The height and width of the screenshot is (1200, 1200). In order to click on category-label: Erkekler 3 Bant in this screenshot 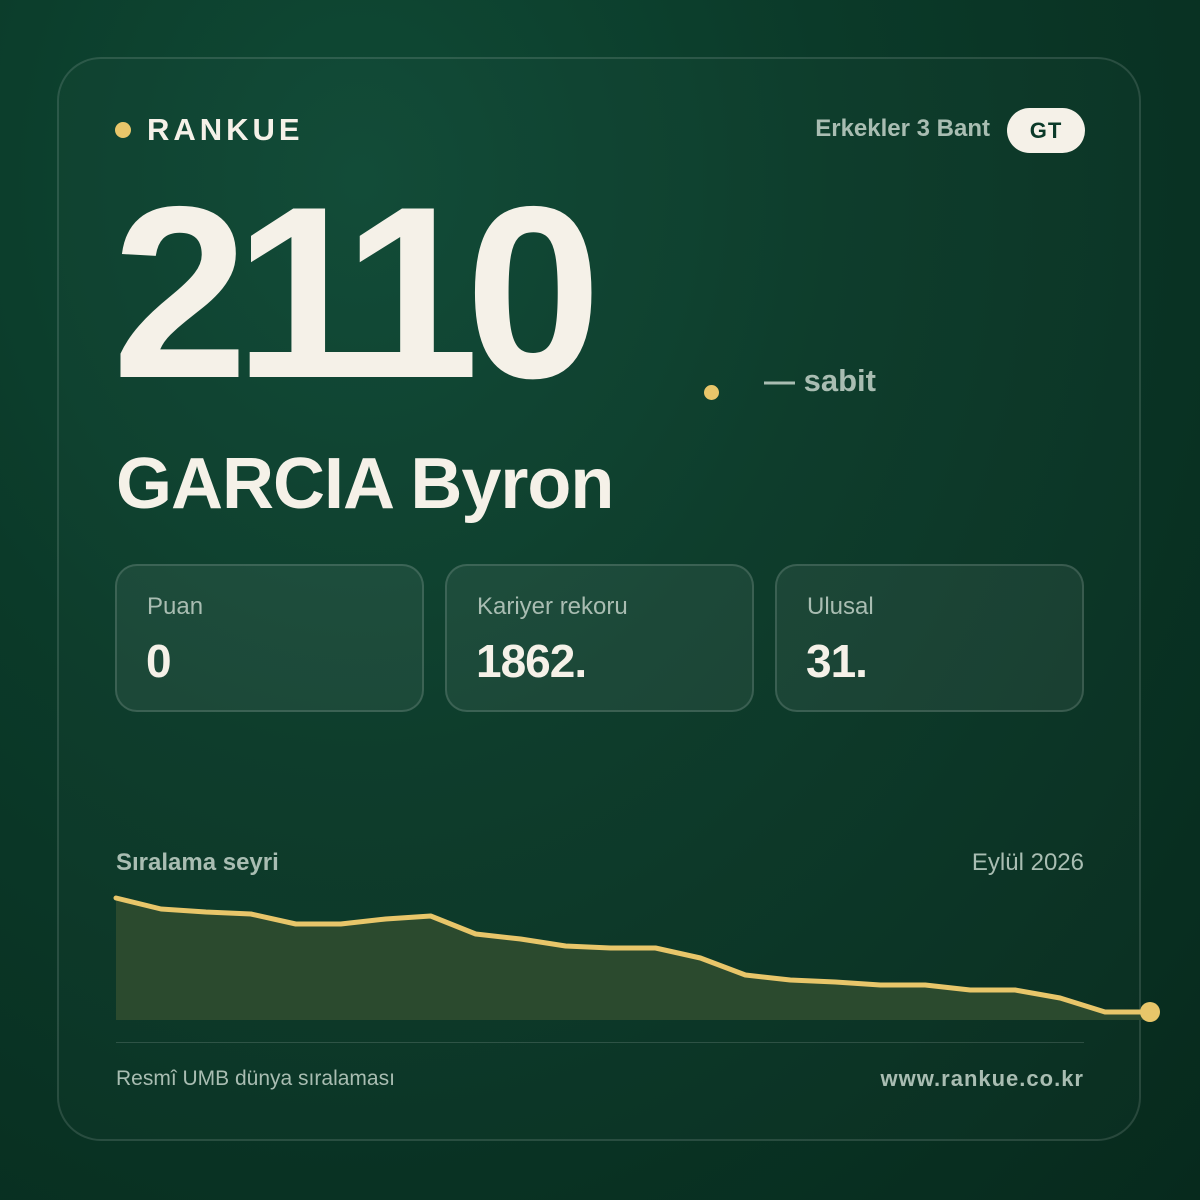, I will do `click(902, 128)`.